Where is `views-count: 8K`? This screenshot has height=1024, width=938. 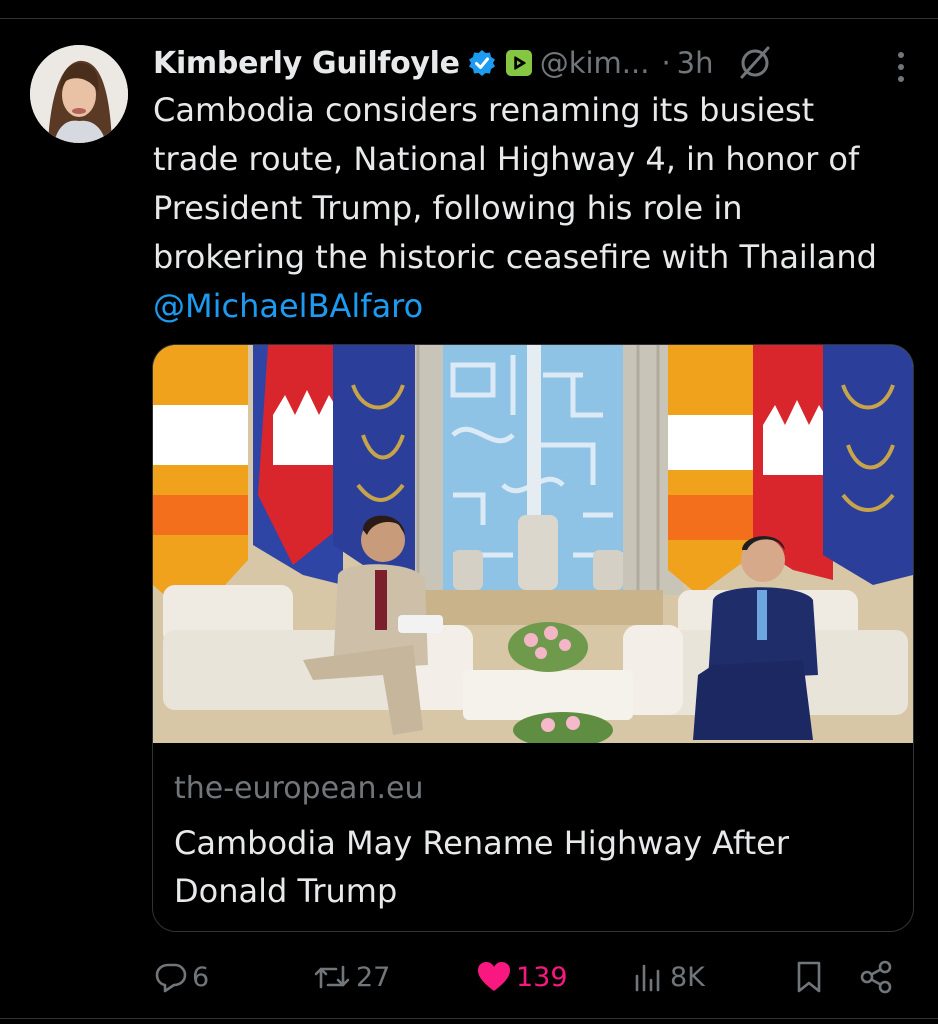 views-count: 8K is located at coordinates (687, 977).